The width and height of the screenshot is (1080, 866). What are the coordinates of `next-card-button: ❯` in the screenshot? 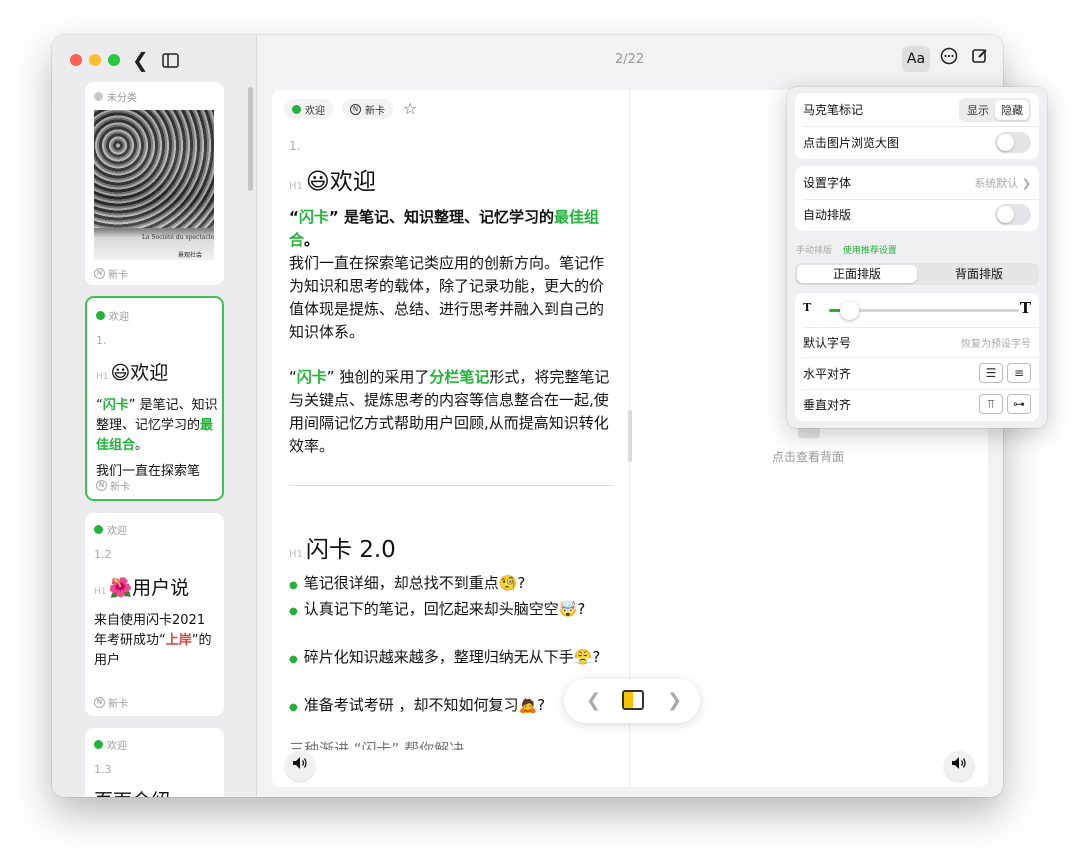 It's located at (674, 701).